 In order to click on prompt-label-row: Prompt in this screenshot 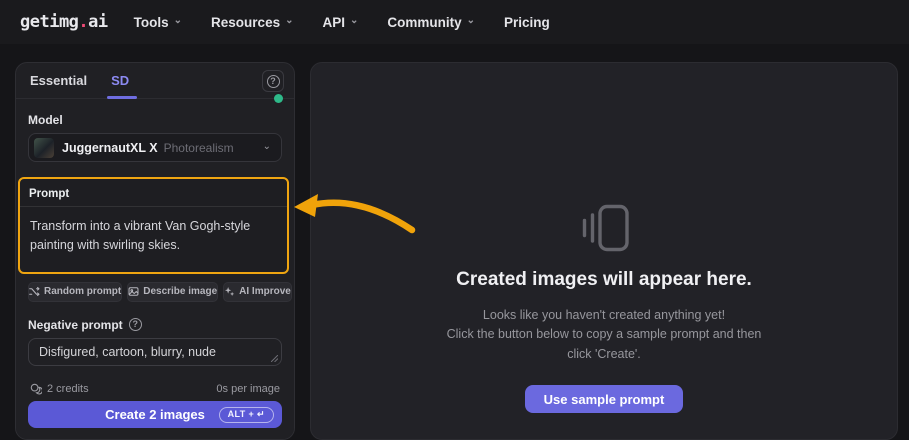, I will do `click(153, 193)`.